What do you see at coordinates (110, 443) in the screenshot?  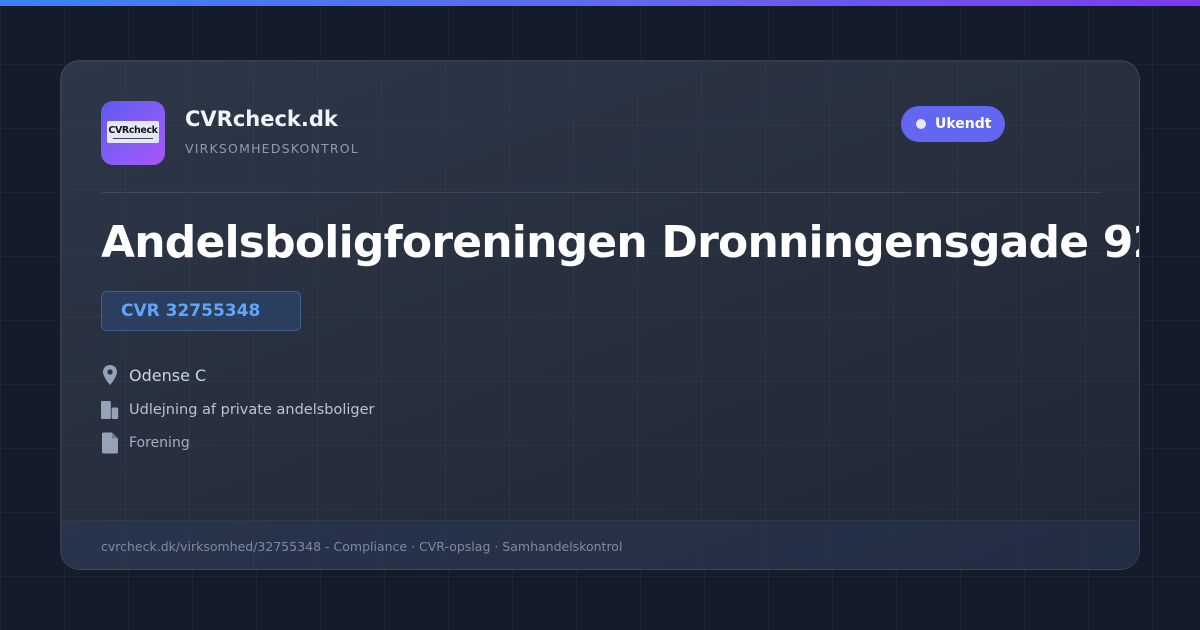 I see `document-icon` at bounding box center [110, 443].